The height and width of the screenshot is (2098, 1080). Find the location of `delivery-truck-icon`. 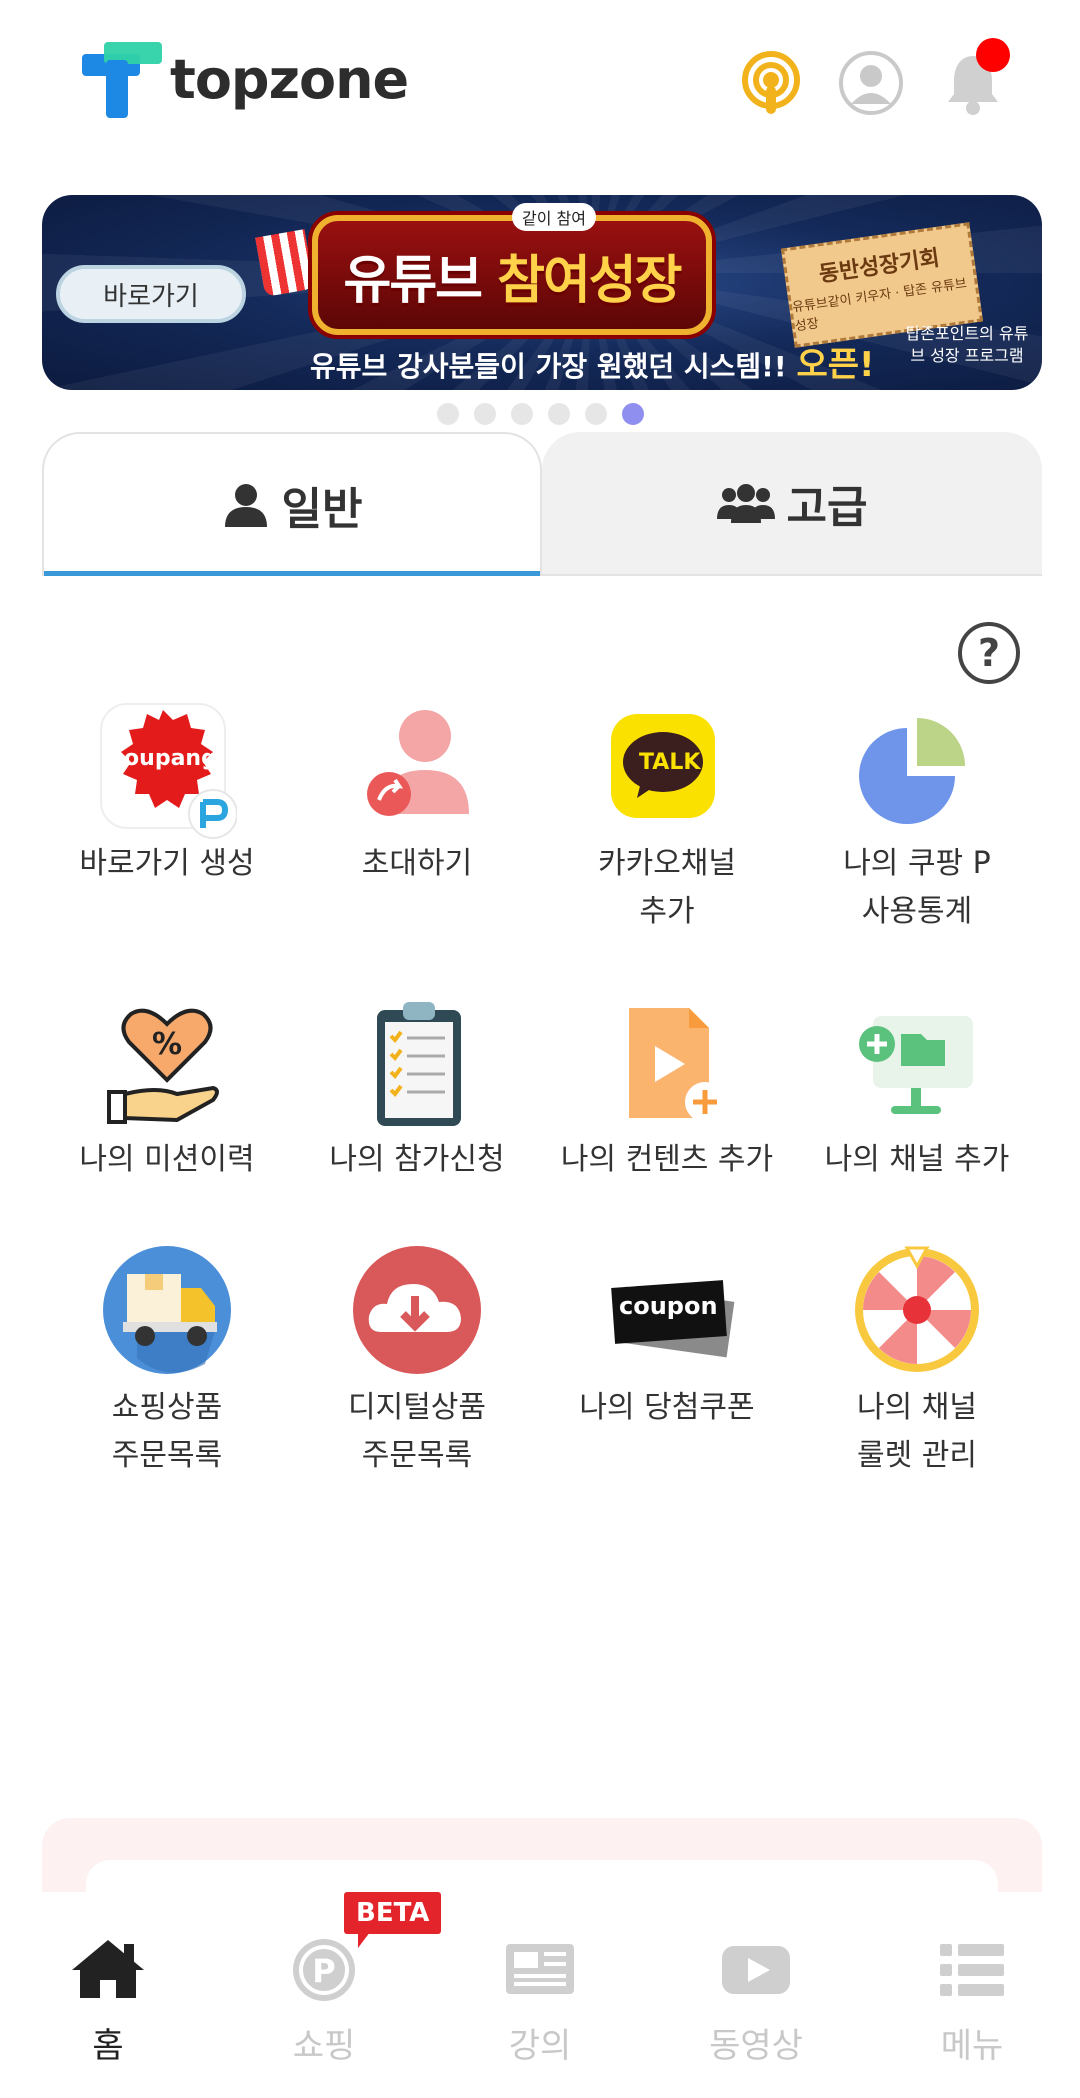

delivery-truck-icon is located at coordinates (167, 1314).